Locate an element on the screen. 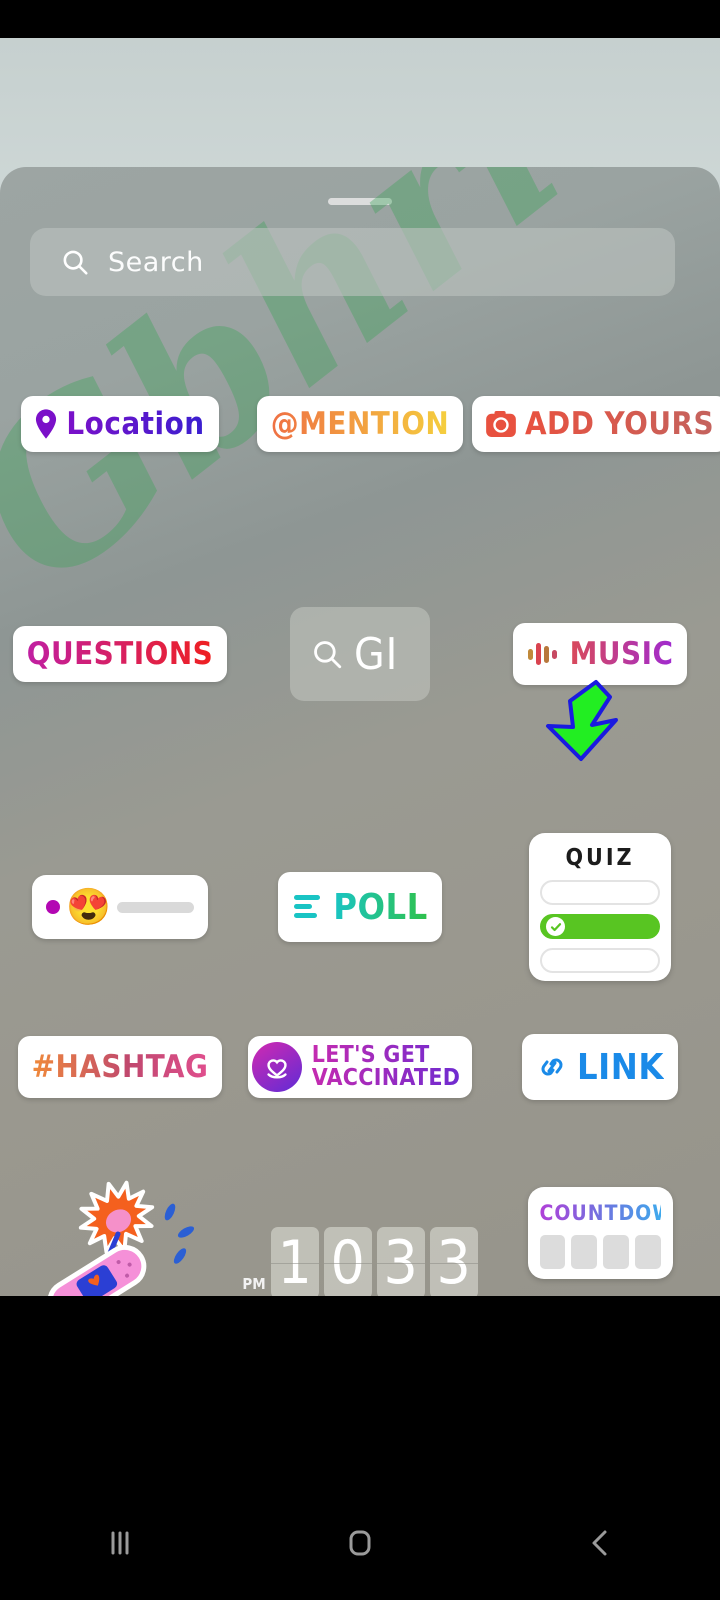  home-icon is located at coordinates (360, 1545).